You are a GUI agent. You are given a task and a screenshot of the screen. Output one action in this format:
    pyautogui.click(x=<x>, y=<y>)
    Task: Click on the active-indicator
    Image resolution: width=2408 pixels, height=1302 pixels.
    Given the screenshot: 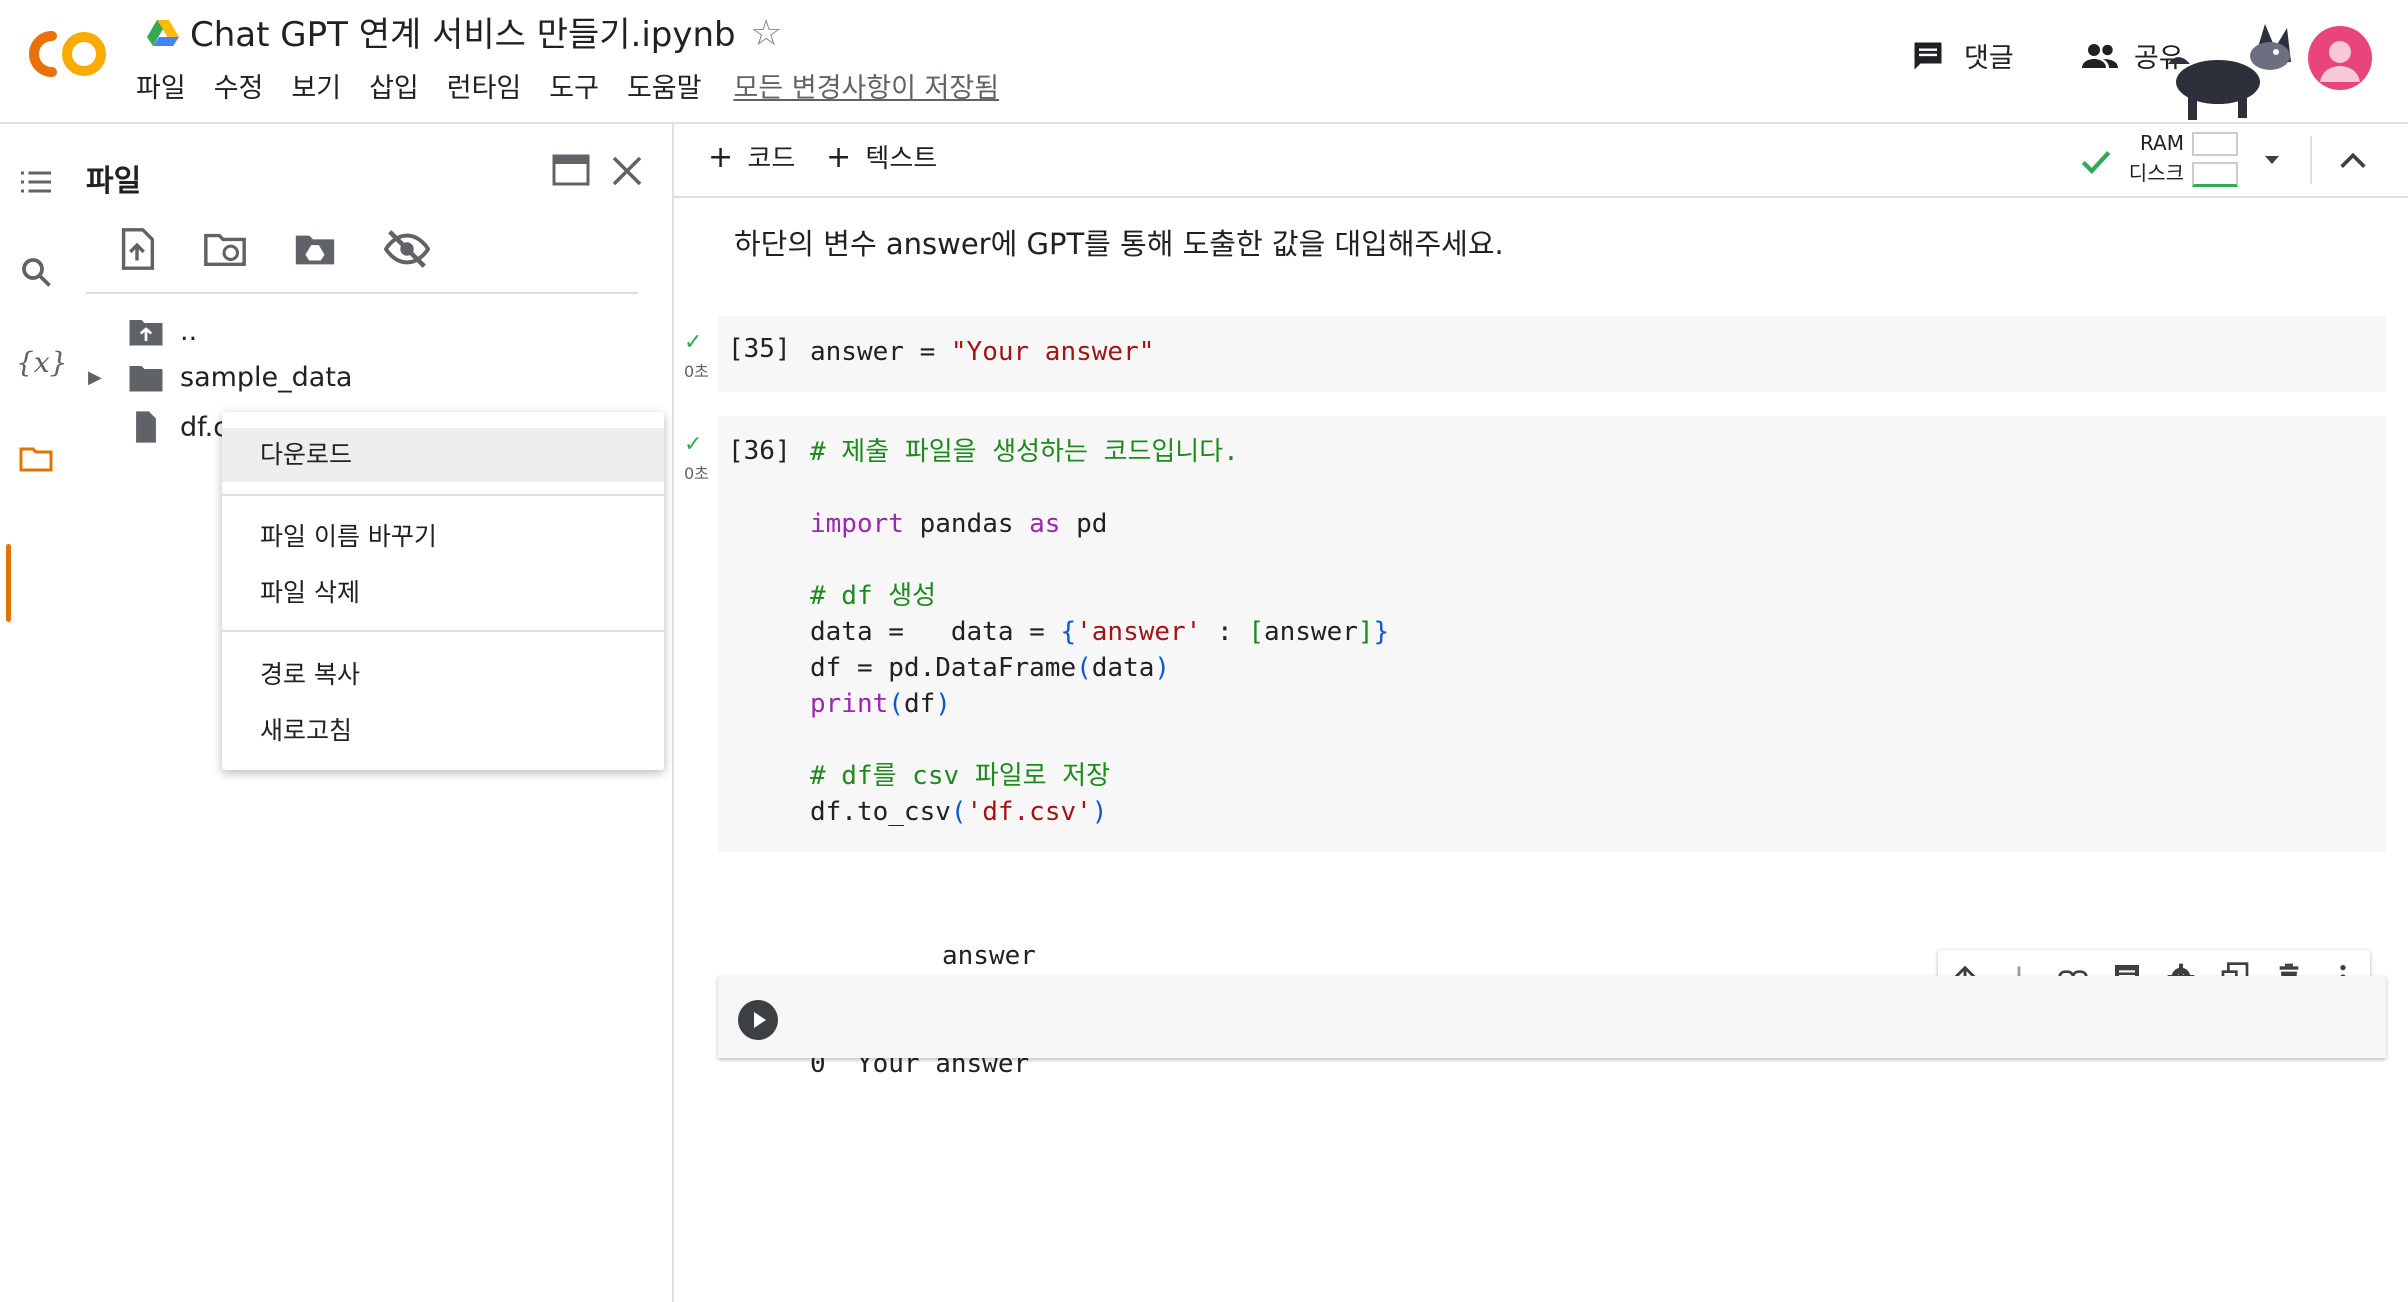 What is the action you would take?
    pyautogui.click(x=8, y=583)
    